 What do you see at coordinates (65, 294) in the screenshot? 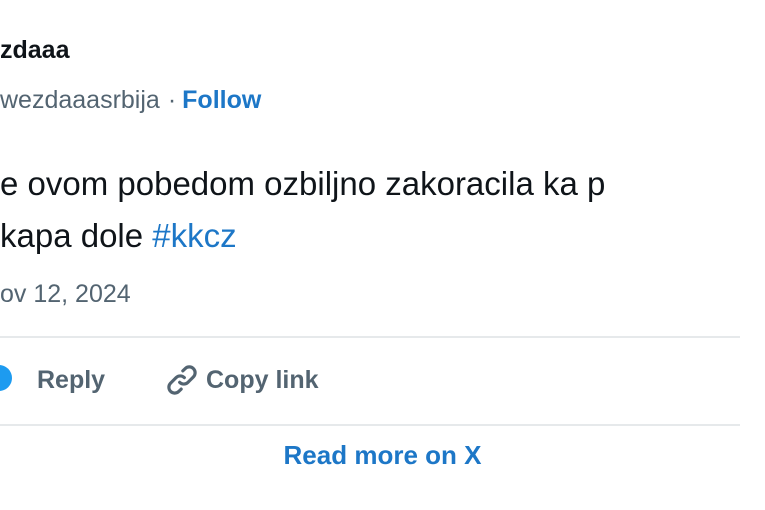
I see `tweet-date: ov 12, 2024` at bounding box center [65, 294].